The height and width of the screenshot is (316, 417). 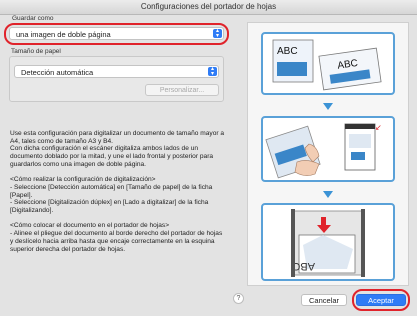 What do you see at coordinates (116, 33) in the screenshot?
I see `save-as-select: una imagen de doble página ▴ ▾` at bounding box center [116, 33].